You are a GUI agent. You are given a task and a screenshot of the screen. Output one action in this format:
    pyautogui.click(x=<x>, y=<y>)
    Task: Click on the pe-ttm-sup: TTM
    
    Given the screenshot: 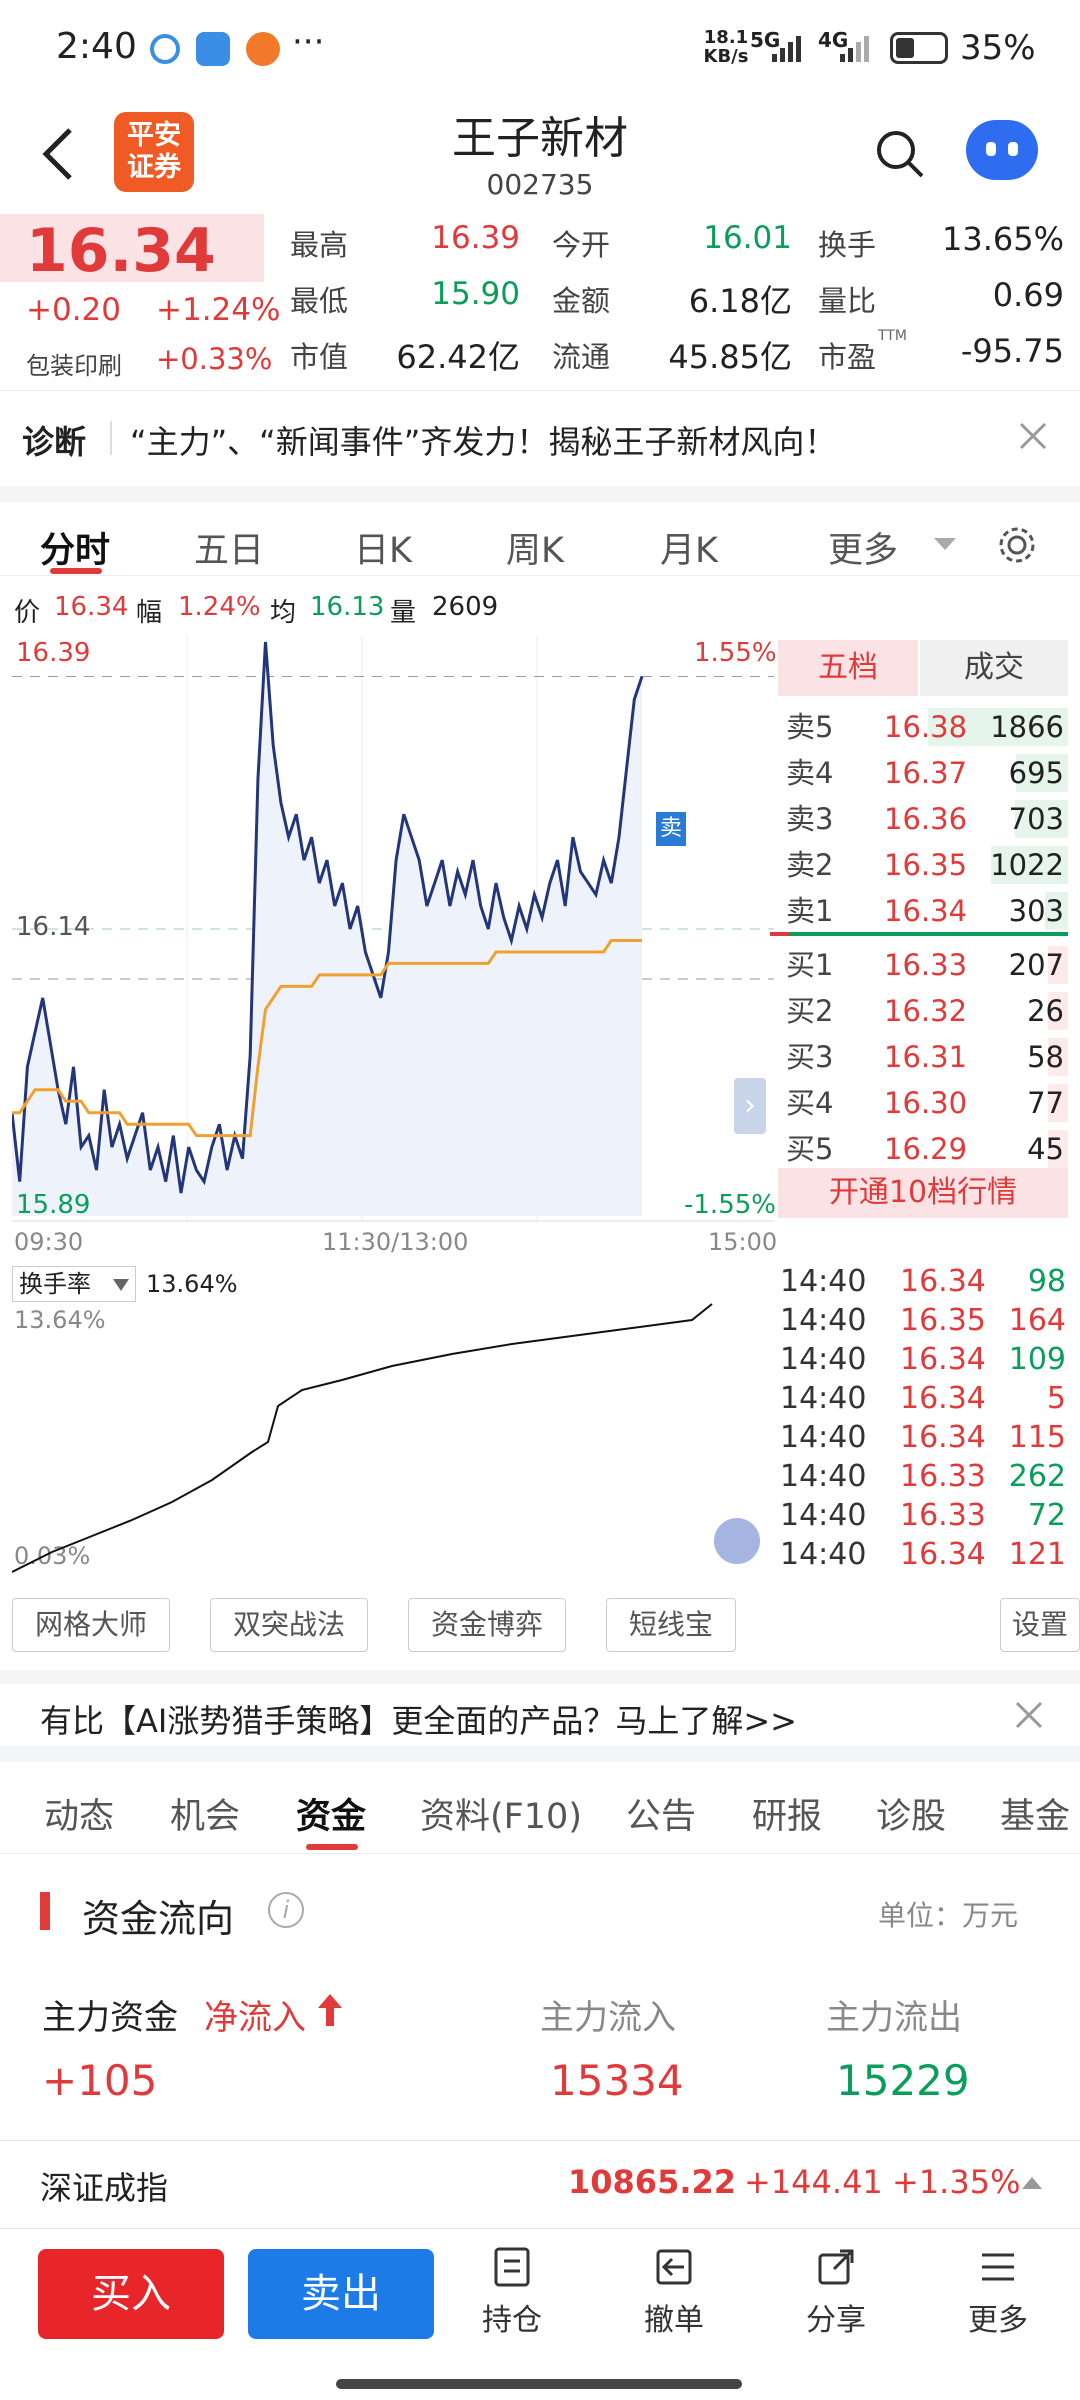 What is the action you would take?
    pyautogui.click(x=892, y=336)
    